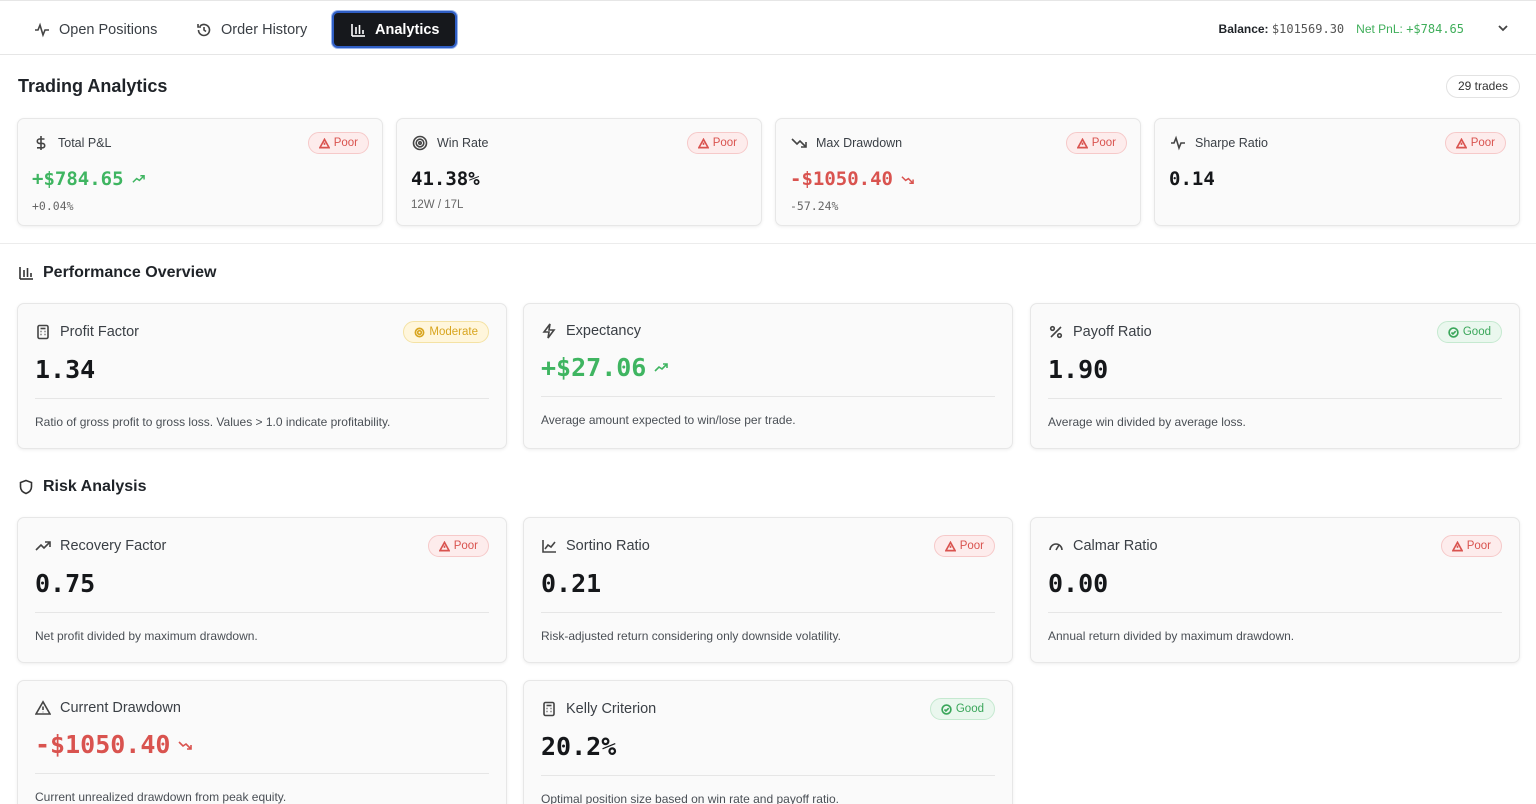  Describe the element at coordinates (53, 206) in the screenshot. I see `metric-subvalue: +0.04%` at that location.